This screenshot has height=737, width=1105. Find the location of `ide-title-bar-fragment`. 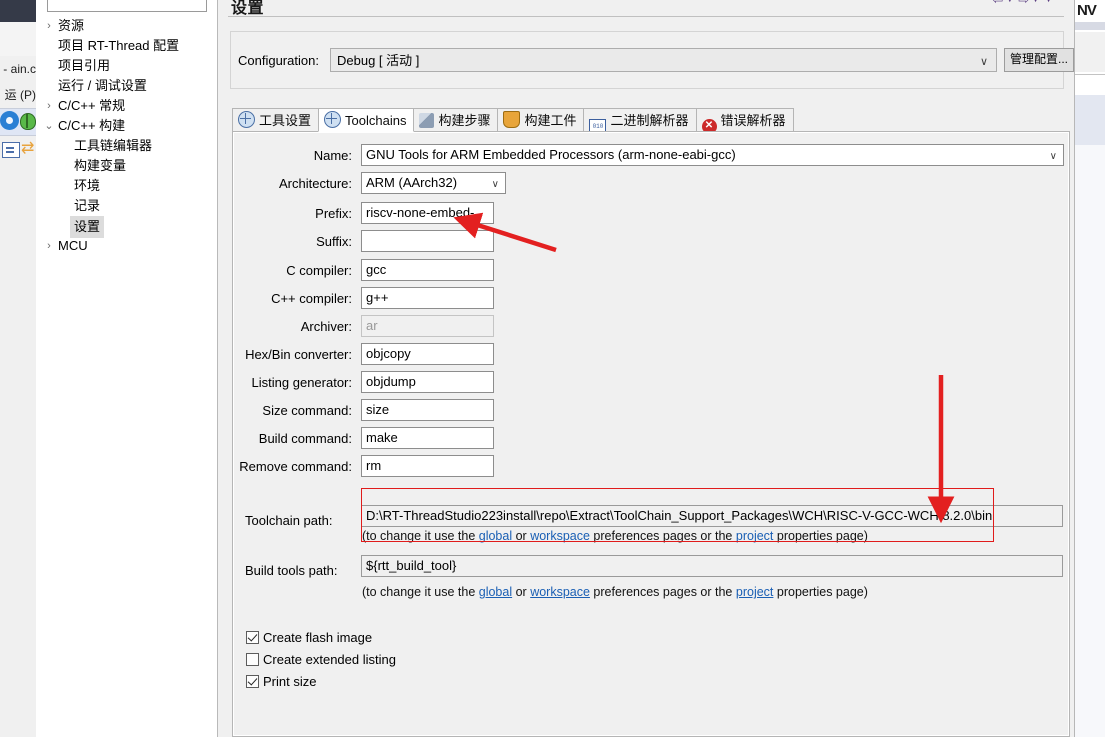

ide-title-bar-fragment is located at coordinates (18, 11).